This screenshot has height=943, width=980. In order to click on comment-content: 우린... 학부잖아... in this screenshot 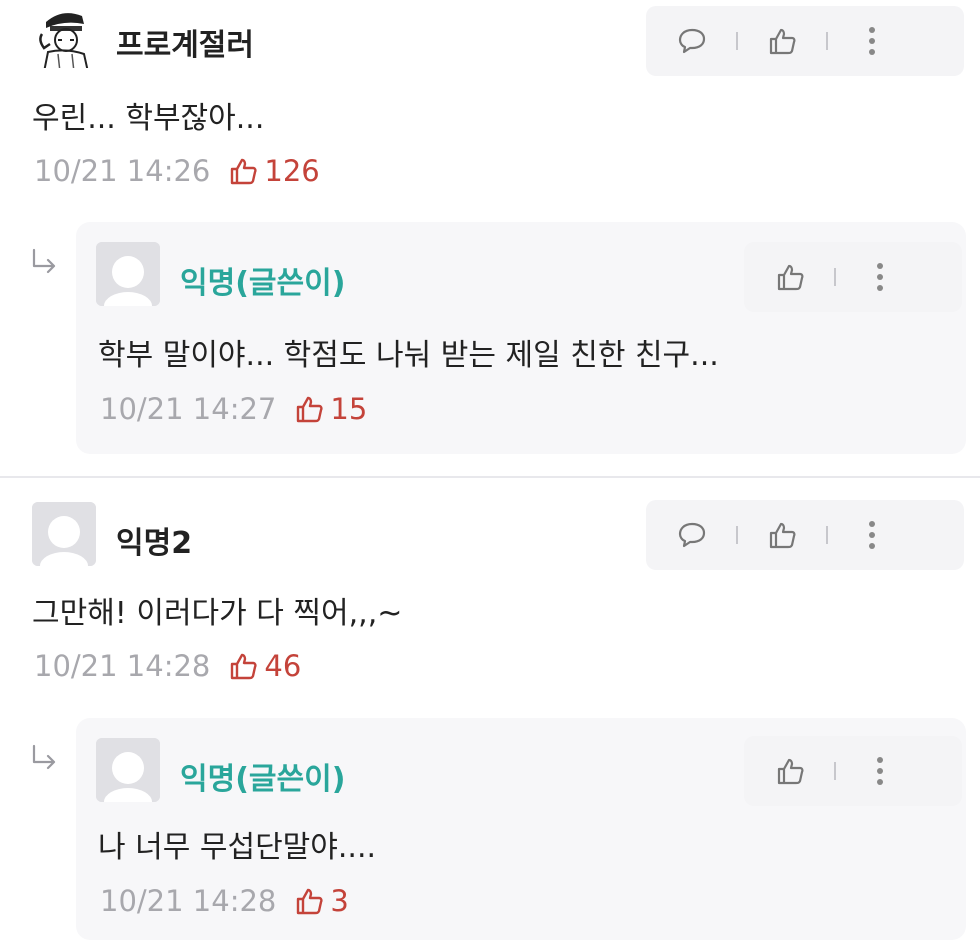, I will do `click(148, 118)`.